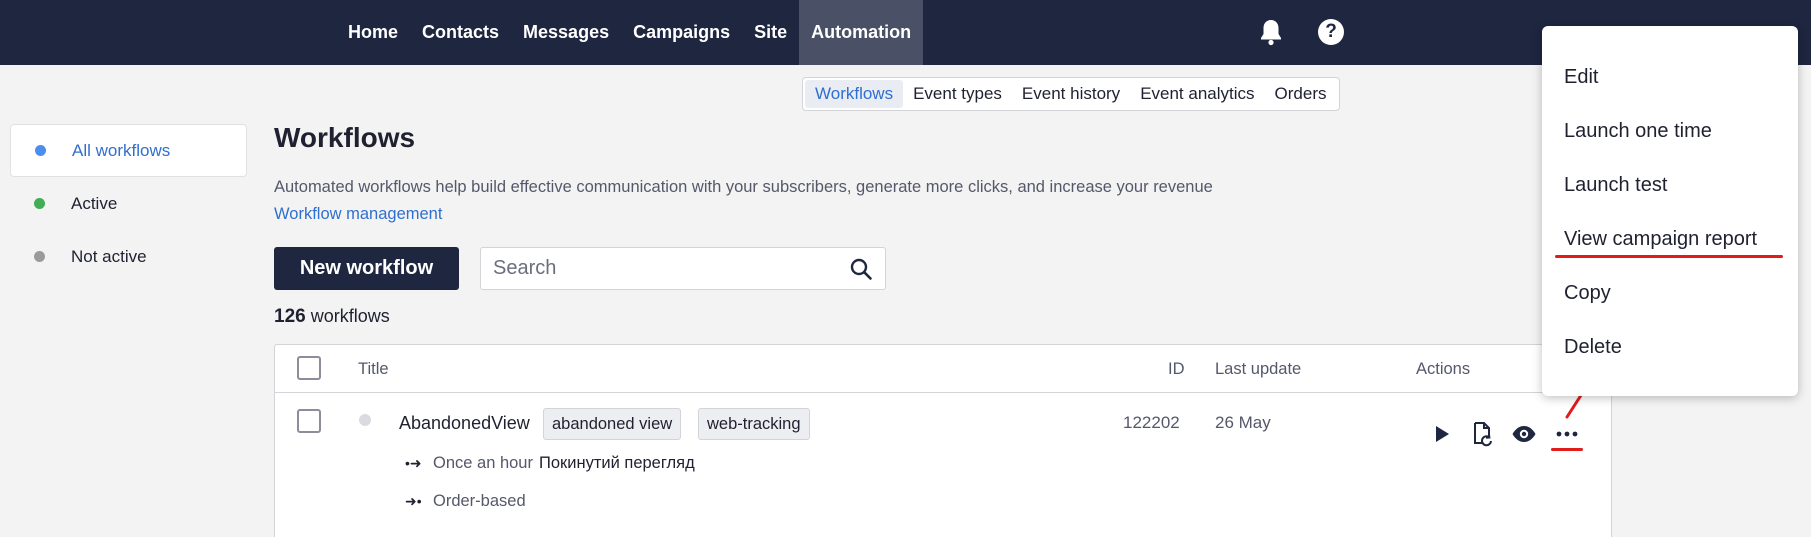  What do you see at coordinates (365, 420) in the screenshot?
I see `workflow-status-dot` at bounding box center [365, 420].